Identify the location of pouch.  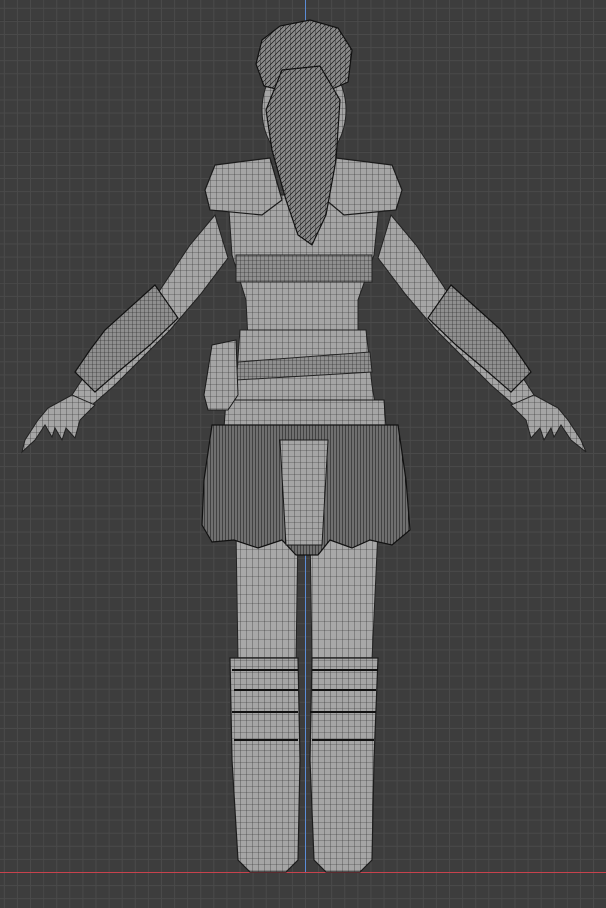
(221, 375).